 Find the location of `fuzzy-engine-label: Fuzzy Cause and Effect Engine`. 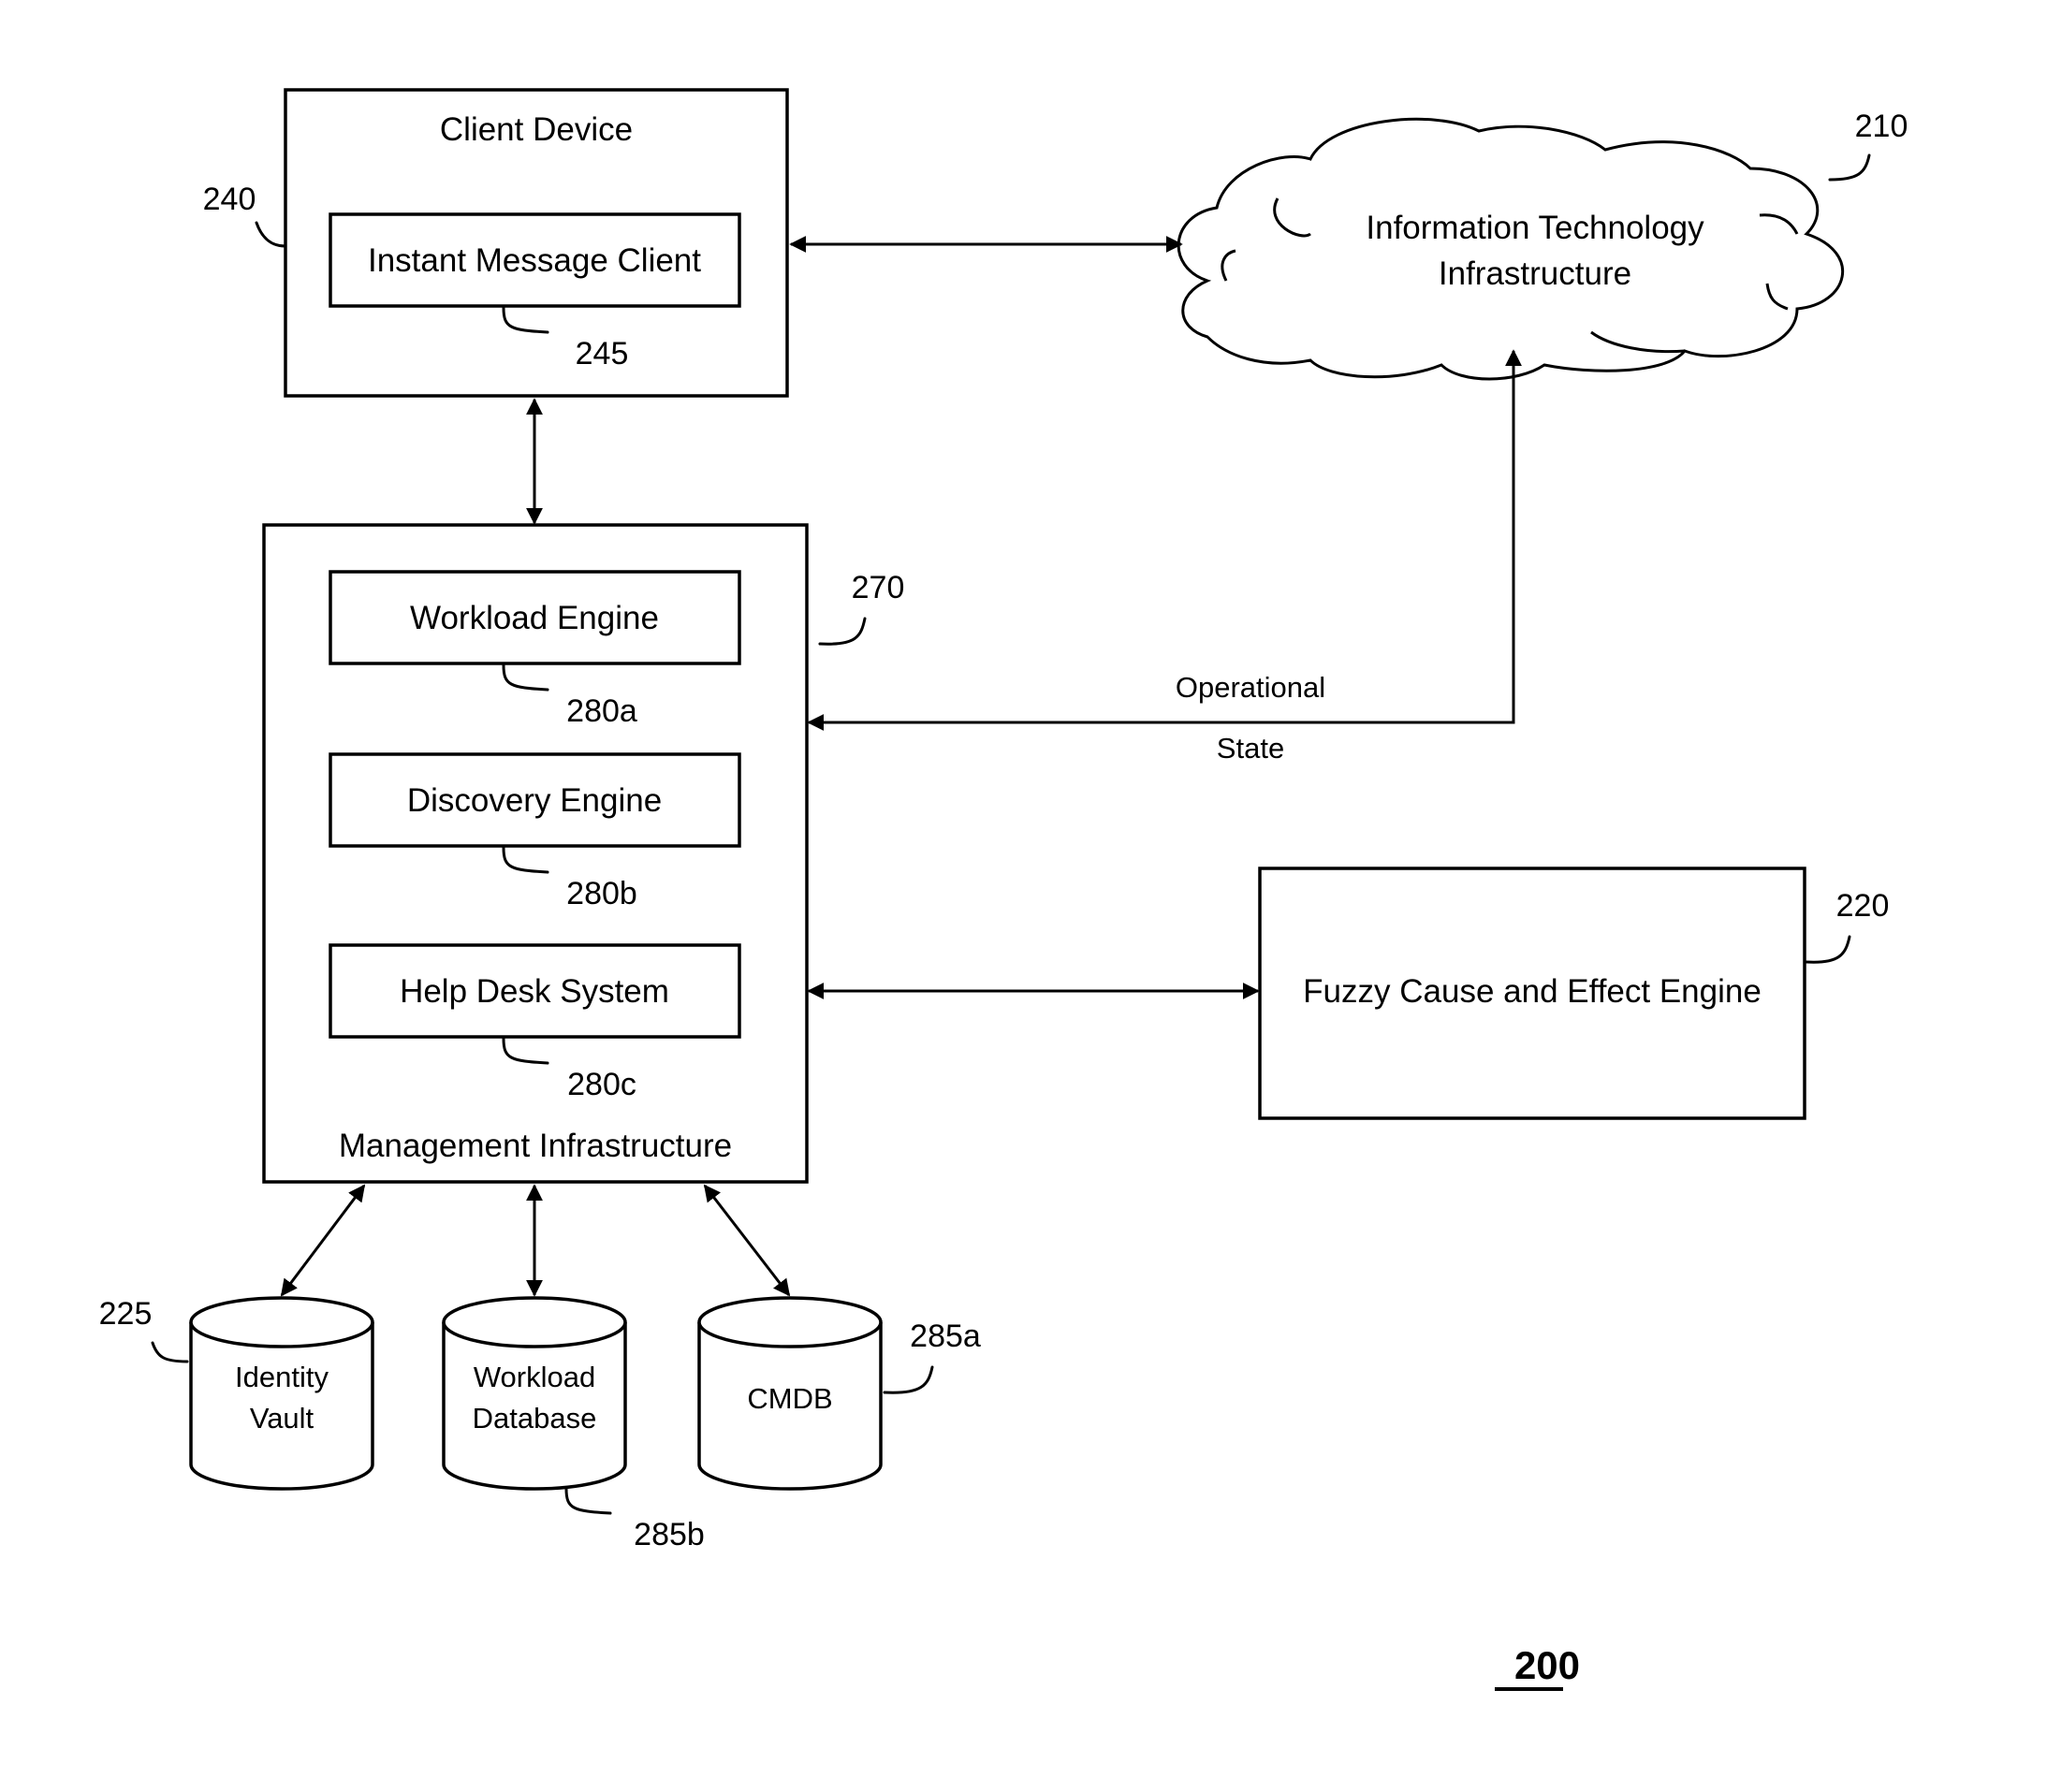

fuzzy-engine-label: Fuzzy Cause and Effect Engine is located at coordinates (1532, 991).